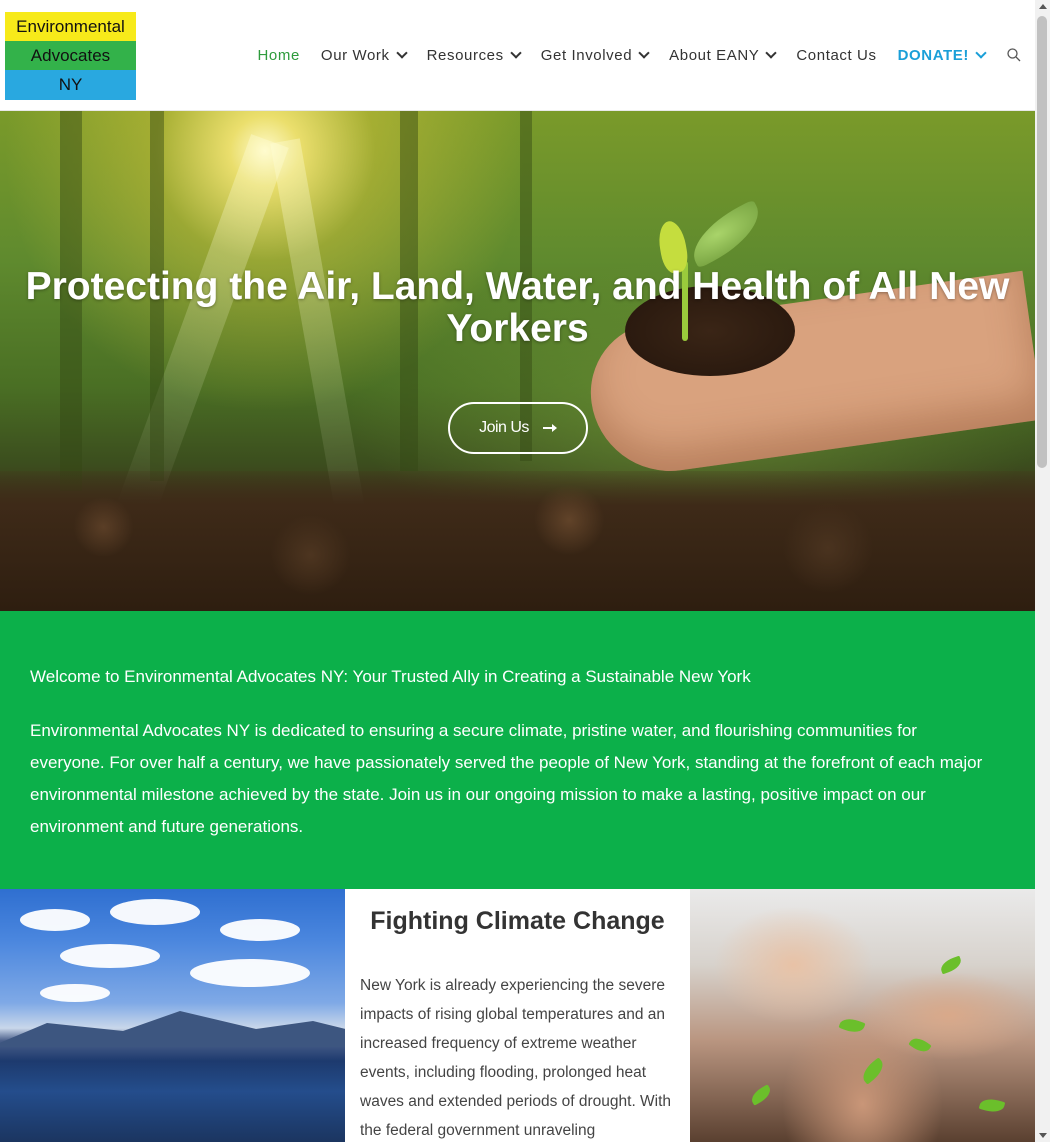  What do you see at coordinates (355, 55) in the screenshot?
I see `nav-item-label: Our Work` at bounding box center [355, 55].